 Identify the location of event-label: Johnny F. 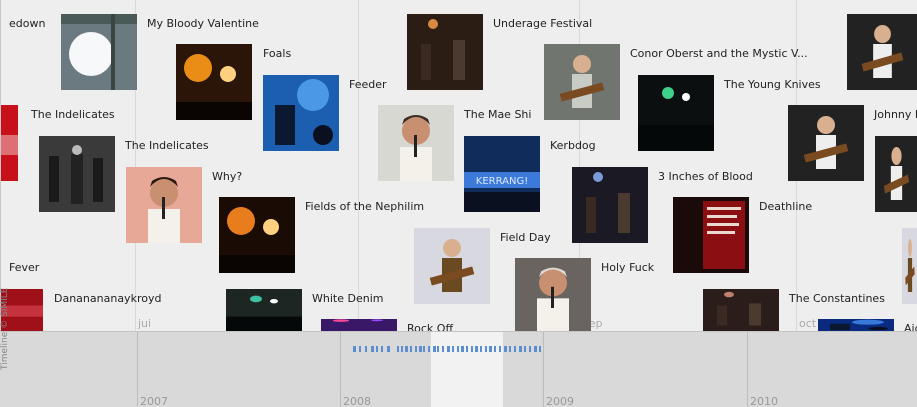
(895, 114).